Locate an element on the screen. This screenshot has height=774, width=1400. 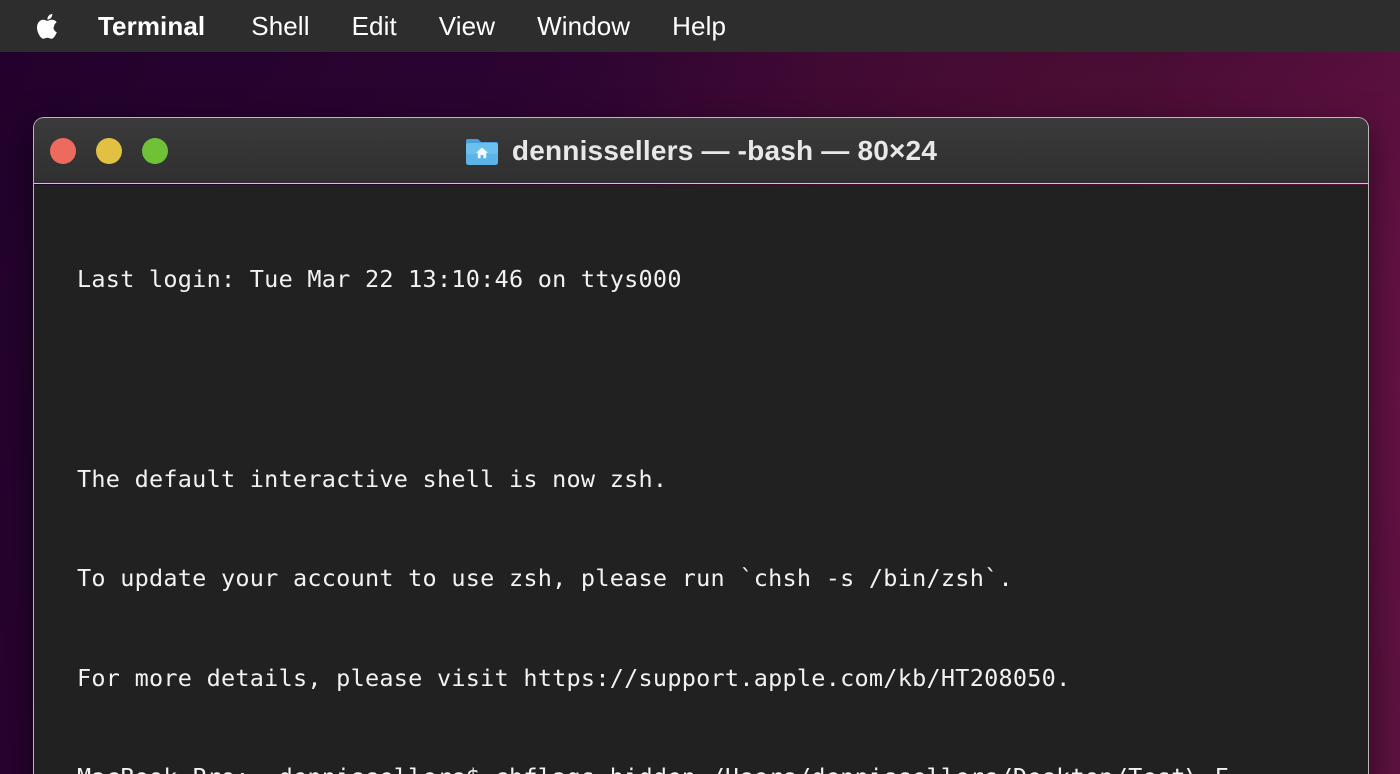
close-button-icon is located at coordinates (63, 150).